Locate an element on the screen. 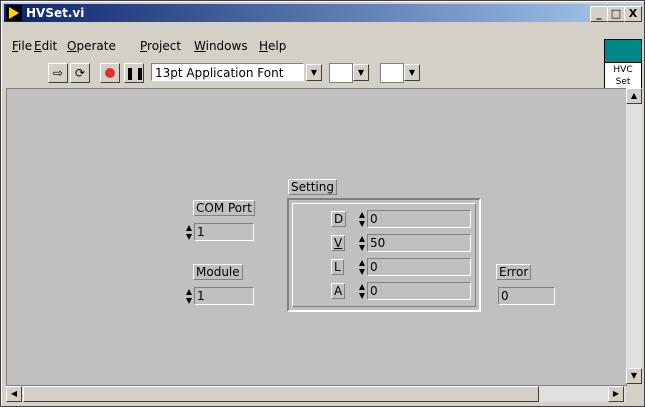 This screenshot has height=407, width=645. minimize-button: _ is located at coordinates (599, 14).